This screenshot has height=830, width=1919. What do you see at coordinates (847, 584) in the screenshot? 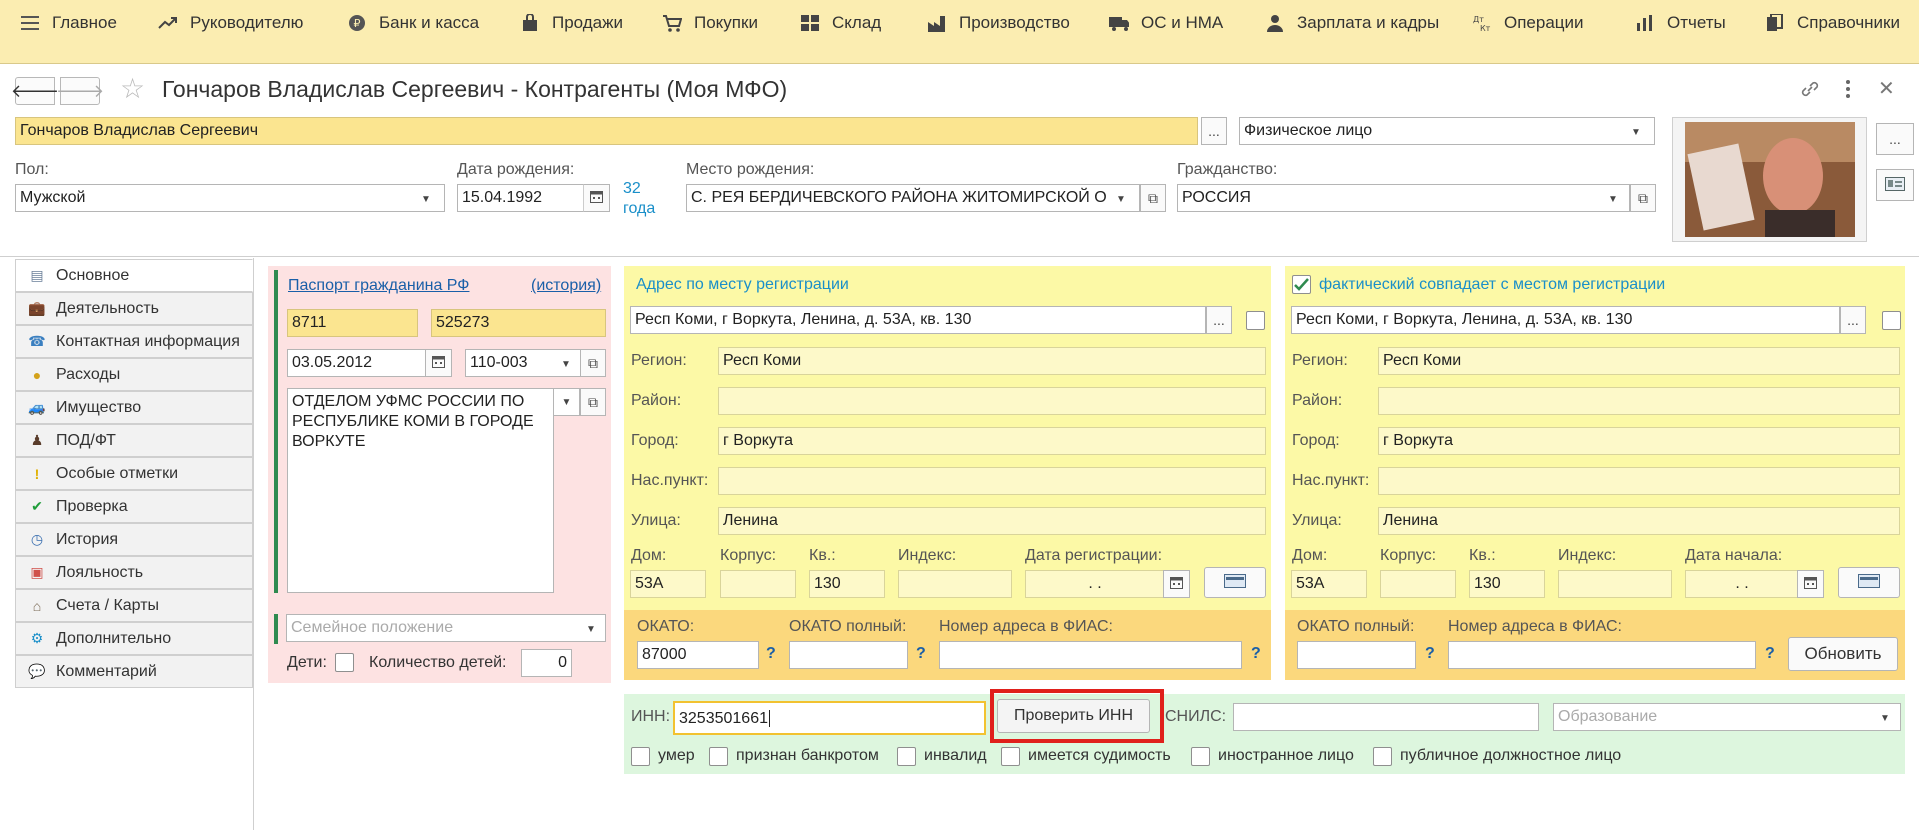
I see `reg-flat-field: 130` at bounding box center [847, 584].